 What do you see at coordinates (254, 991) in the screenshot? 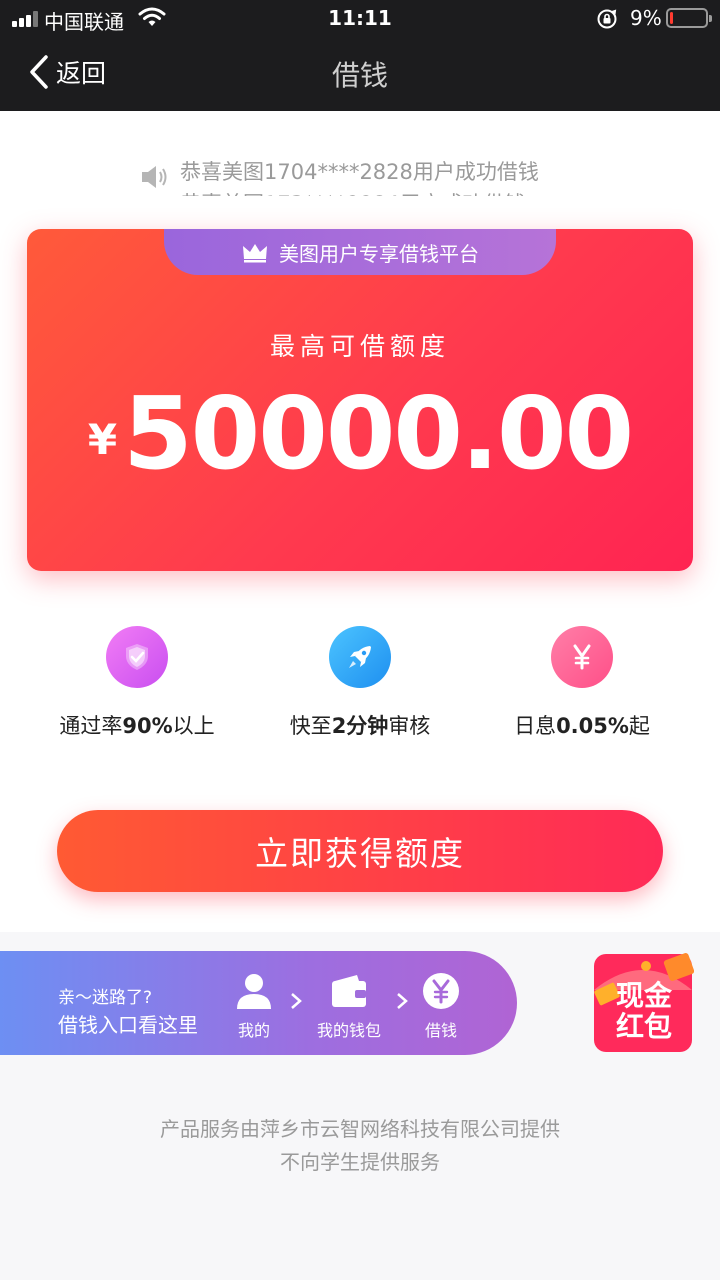
I see `user-icon` at bounding box center [254, 991].